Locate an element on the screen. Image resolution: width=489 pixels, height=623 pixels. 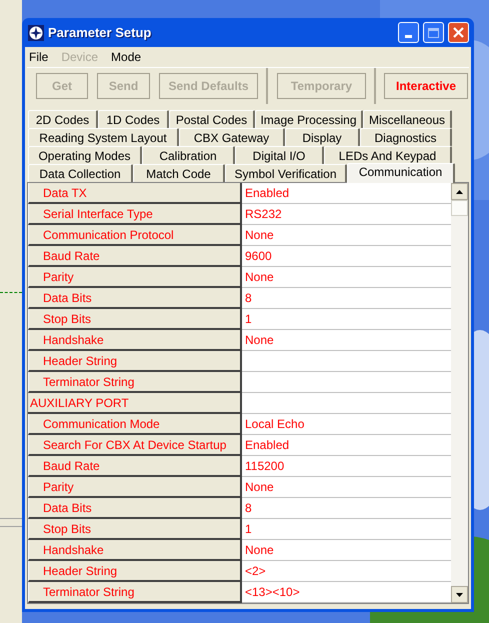
tab: Match Code is located at coordinates (179, 173).